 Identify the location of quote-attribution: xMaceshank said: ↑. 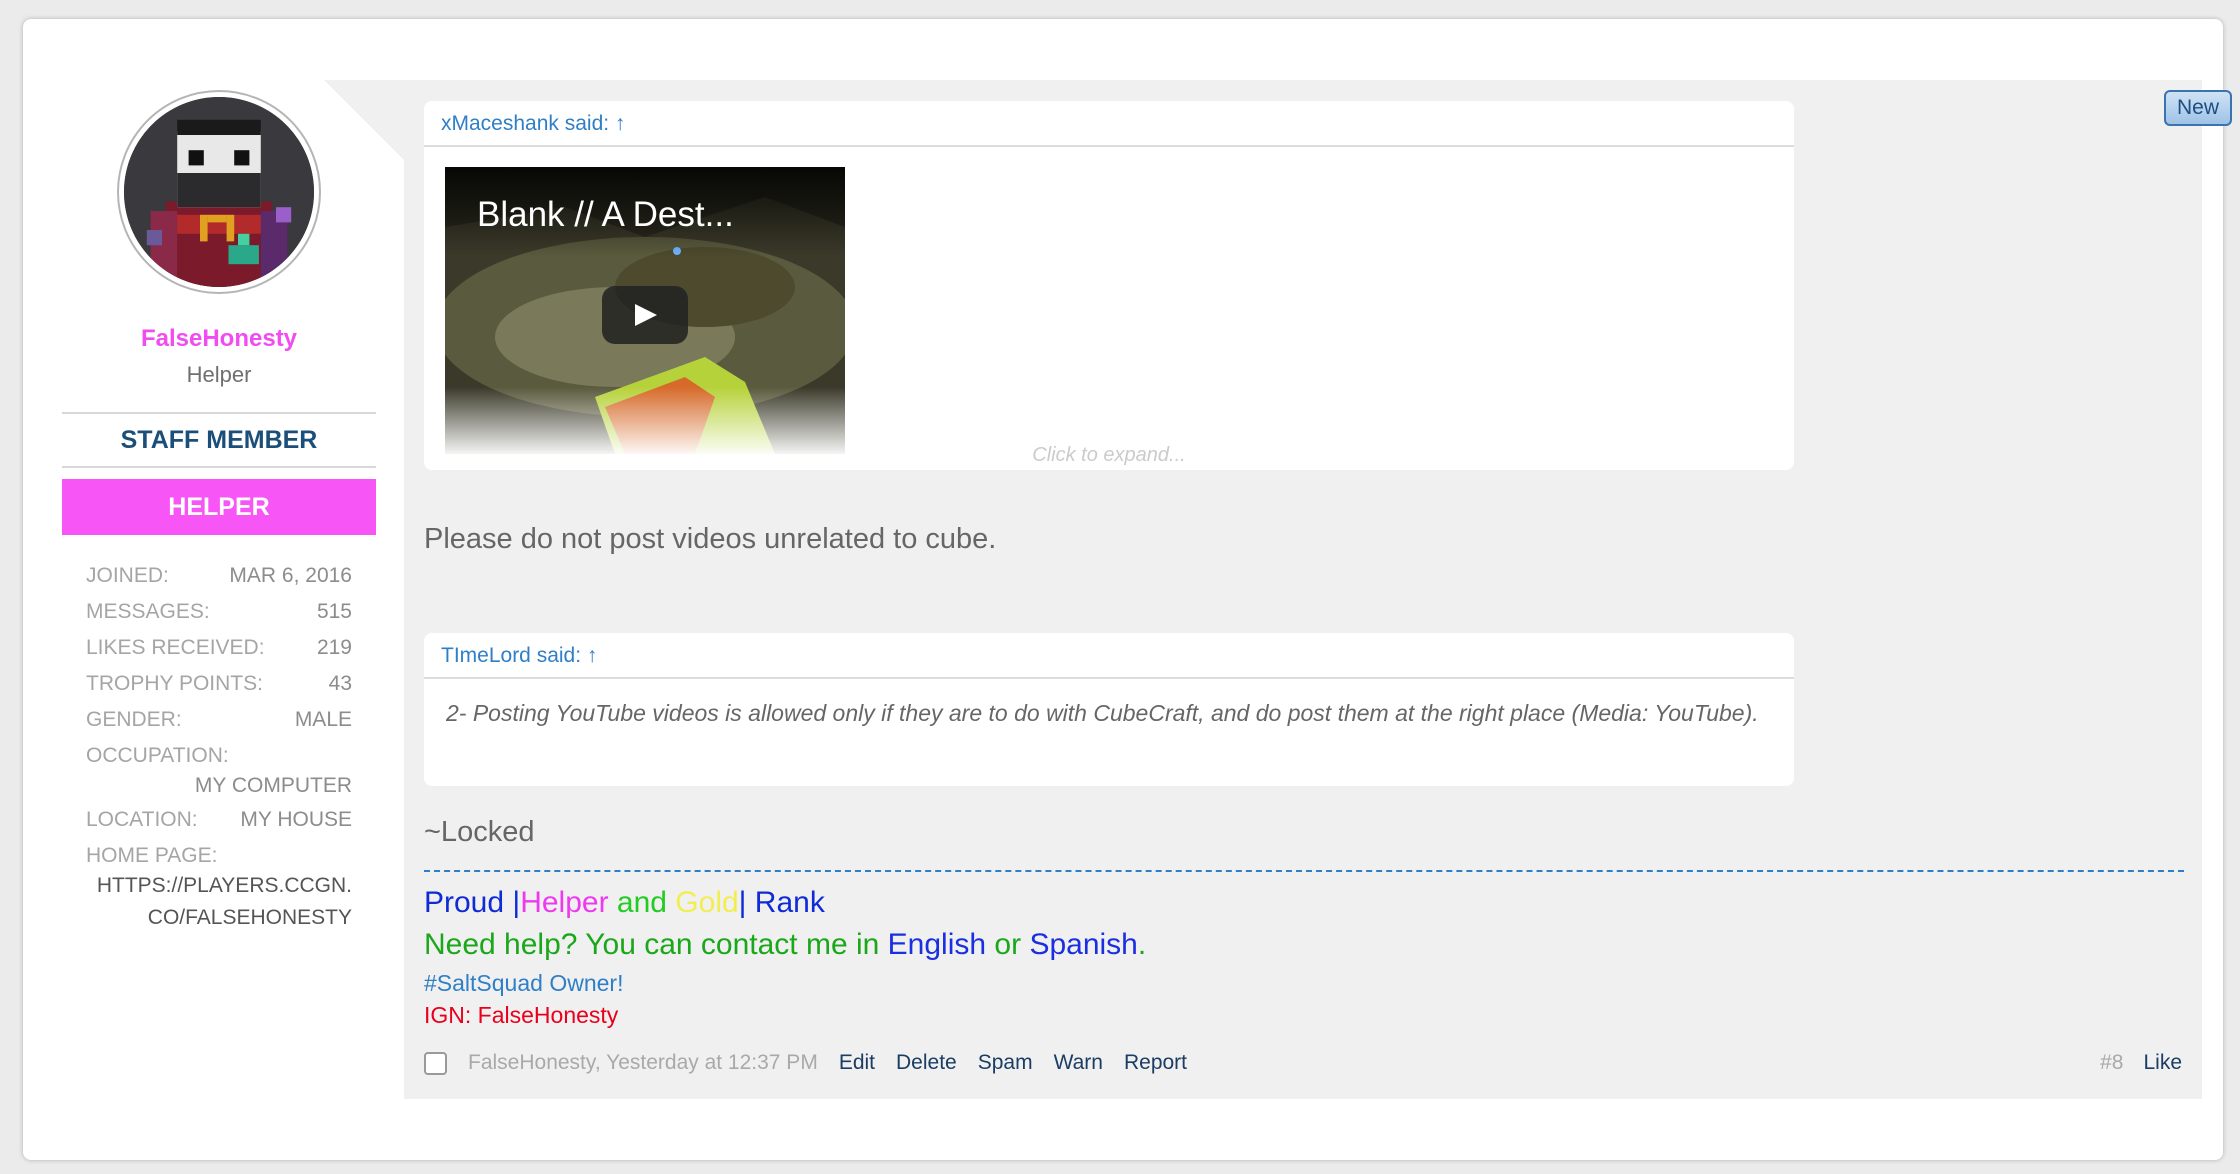
(1109, 124).